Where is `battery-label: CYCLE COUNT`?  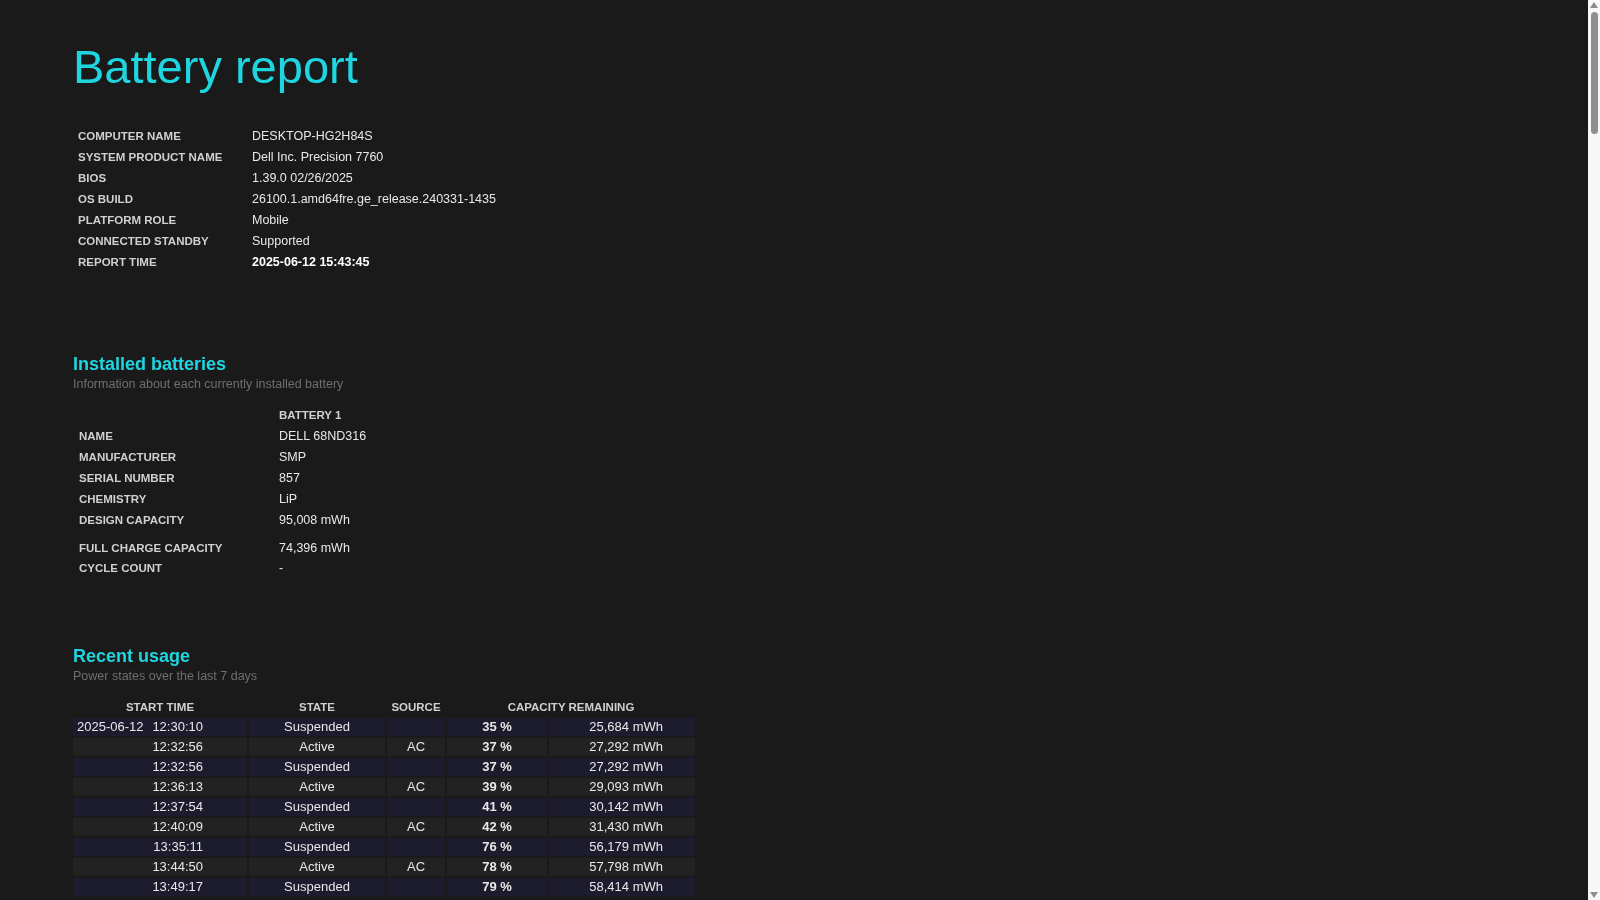 battery-label: CYCLE COUNT is located at coordinates (121, 567).